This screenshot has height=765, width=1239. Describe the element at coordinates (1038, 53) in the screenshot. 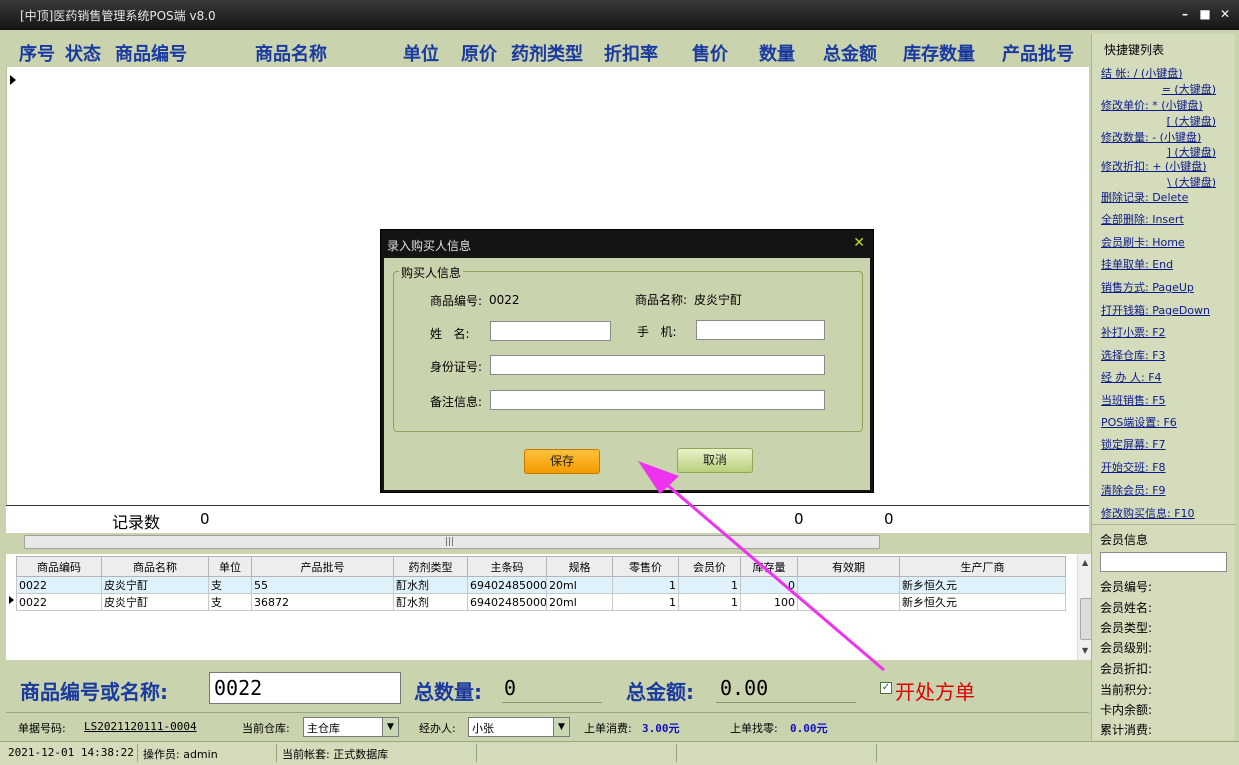

I see `col-batch: 产品批号` at that location.